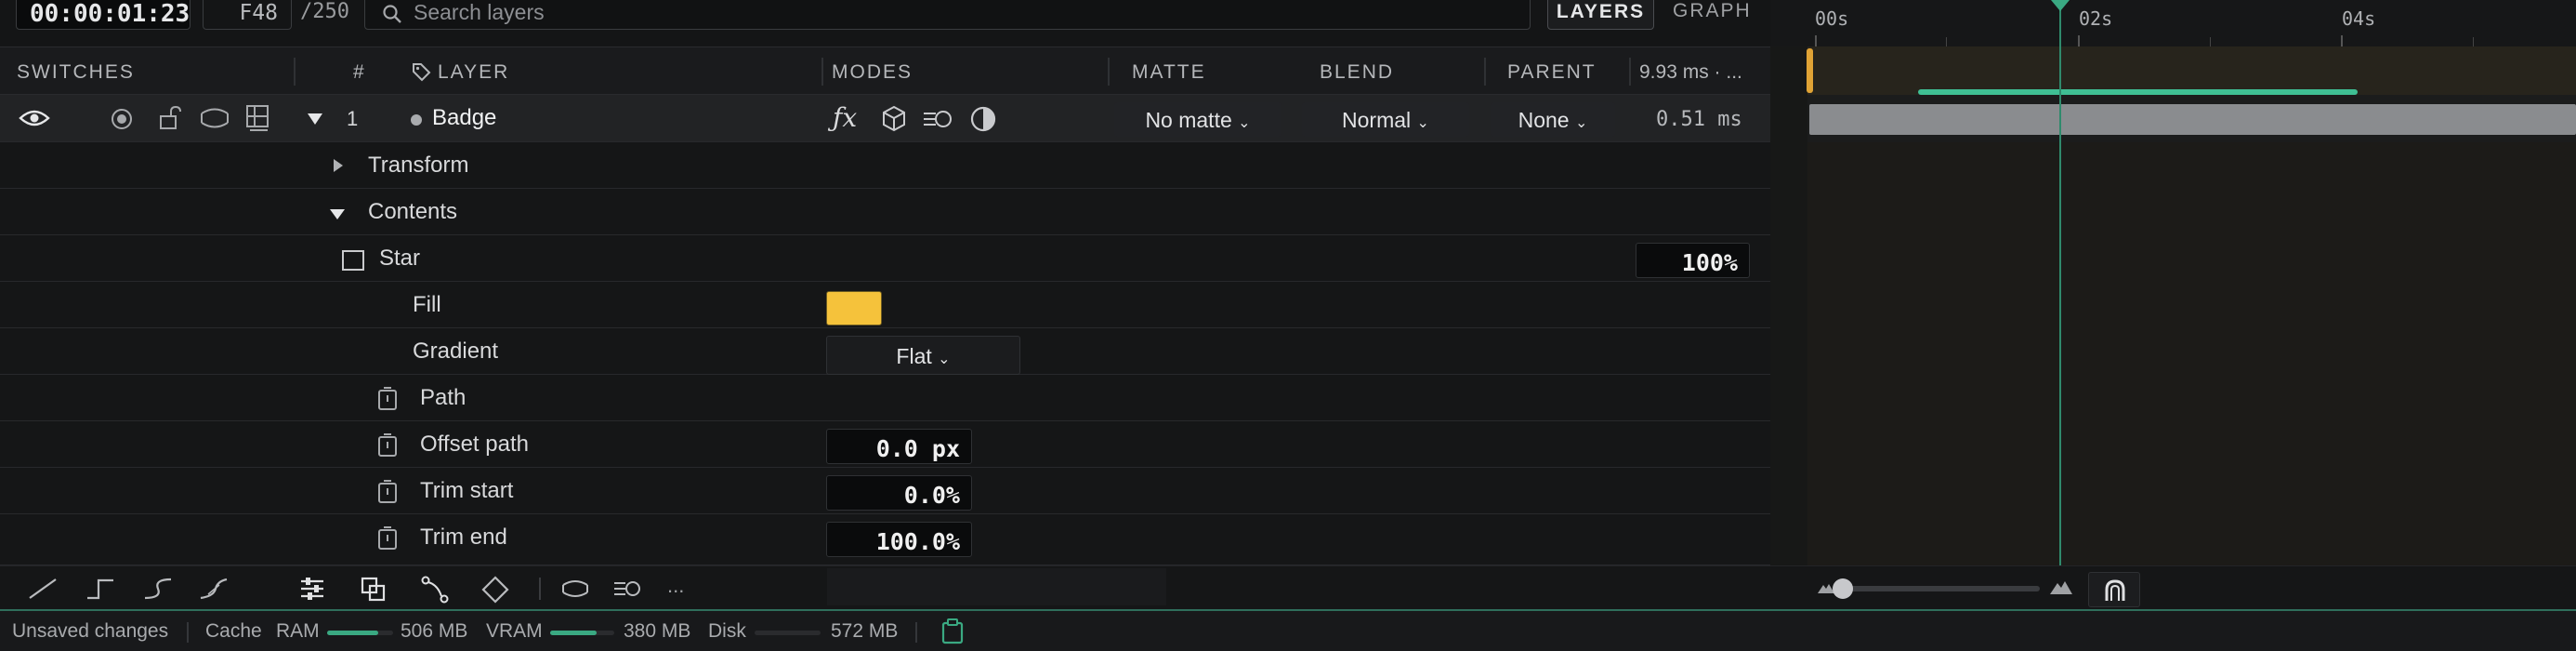  What do you see at coordinates (916, 632) in the screenshot?
I see `status-divider` at bounding box center [916, 632].